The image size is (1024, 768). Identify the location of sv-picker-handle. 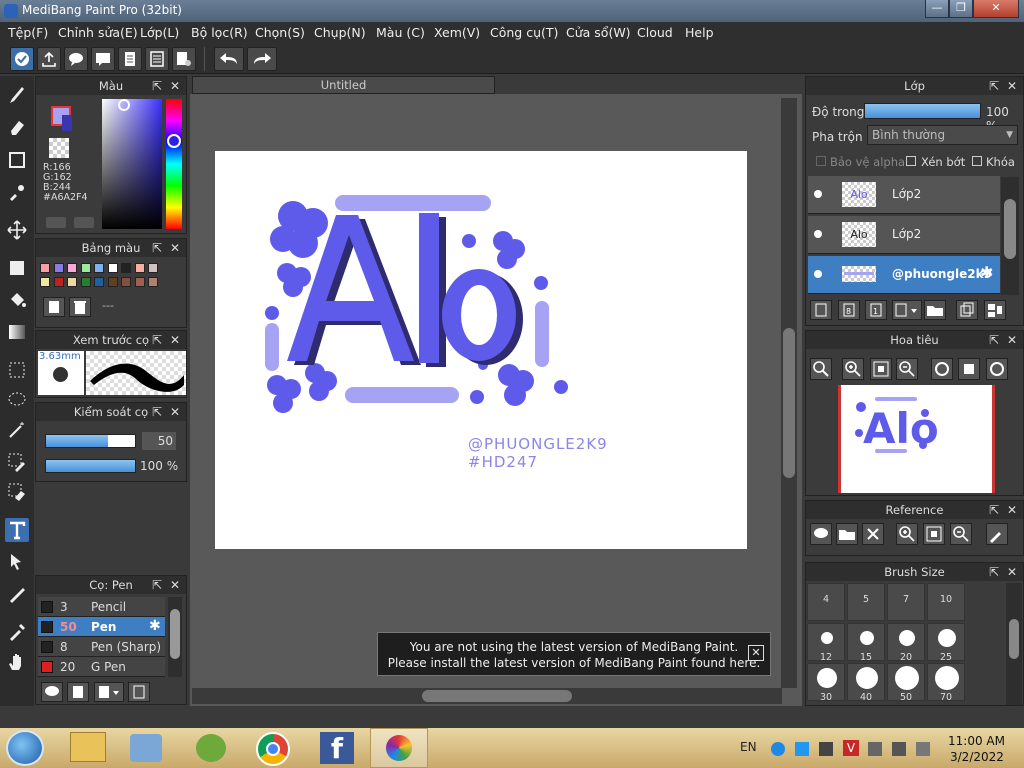
(124, 105).